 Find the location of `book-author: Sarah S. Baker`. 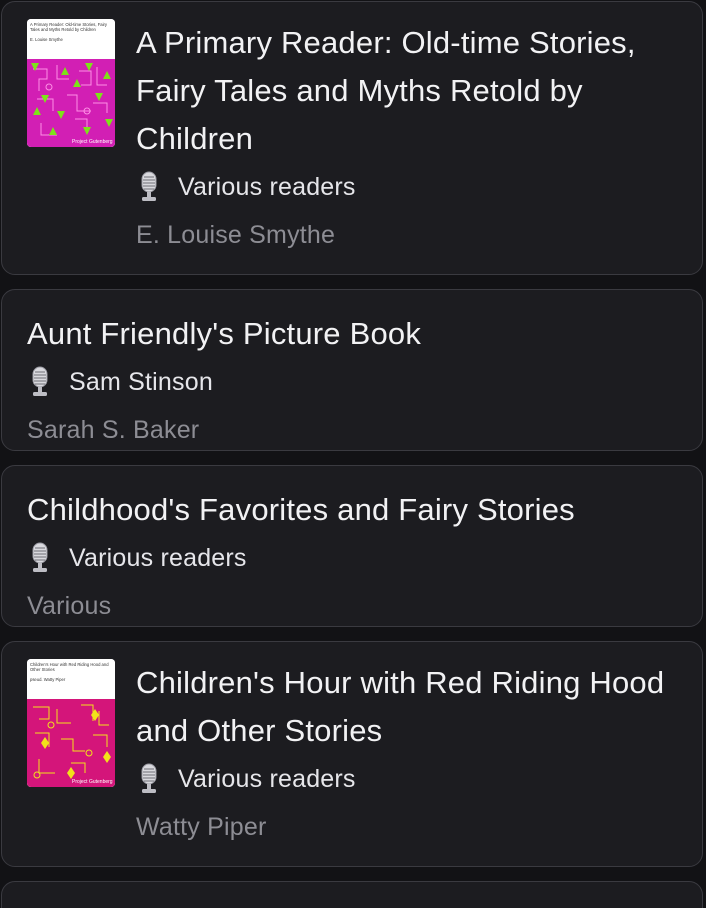

book-author: Sarah S. Baker is located at coordinates (113, 430).